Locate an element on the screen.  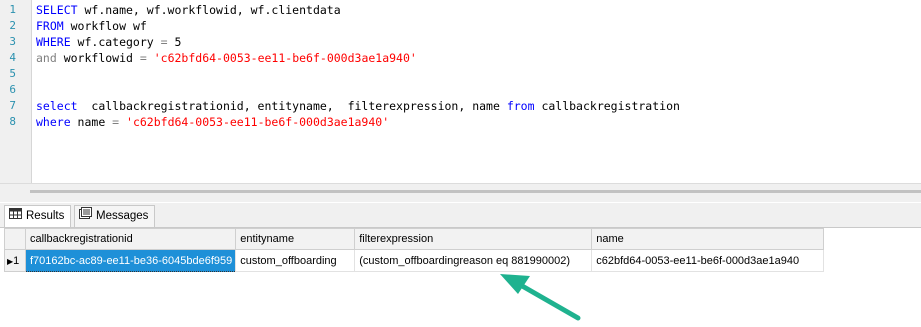
annotation-arrow-icon is located at coordinates (540, 297).